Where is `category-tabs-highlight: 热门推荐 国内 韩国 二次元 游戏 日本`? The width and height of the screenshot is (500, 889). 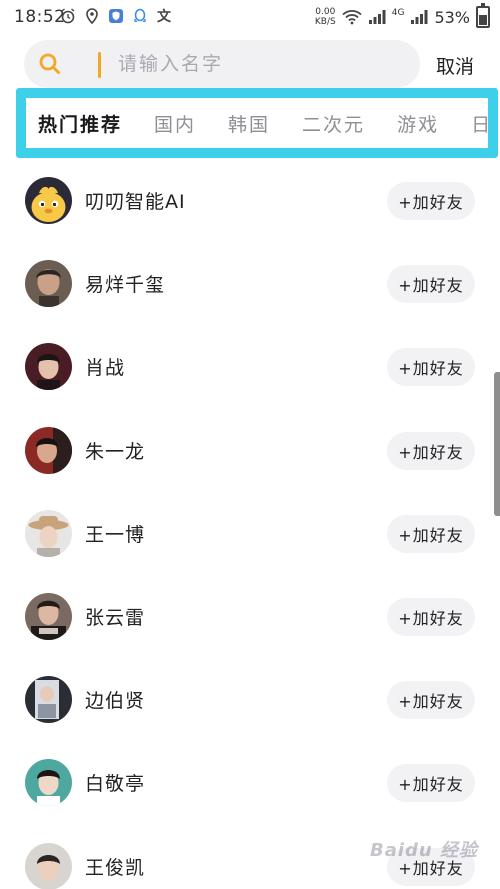
category-tabs-highlight: 热门推荐 国内 韩国 二次元 游戏 日本 is located at coordinates (257, 123).